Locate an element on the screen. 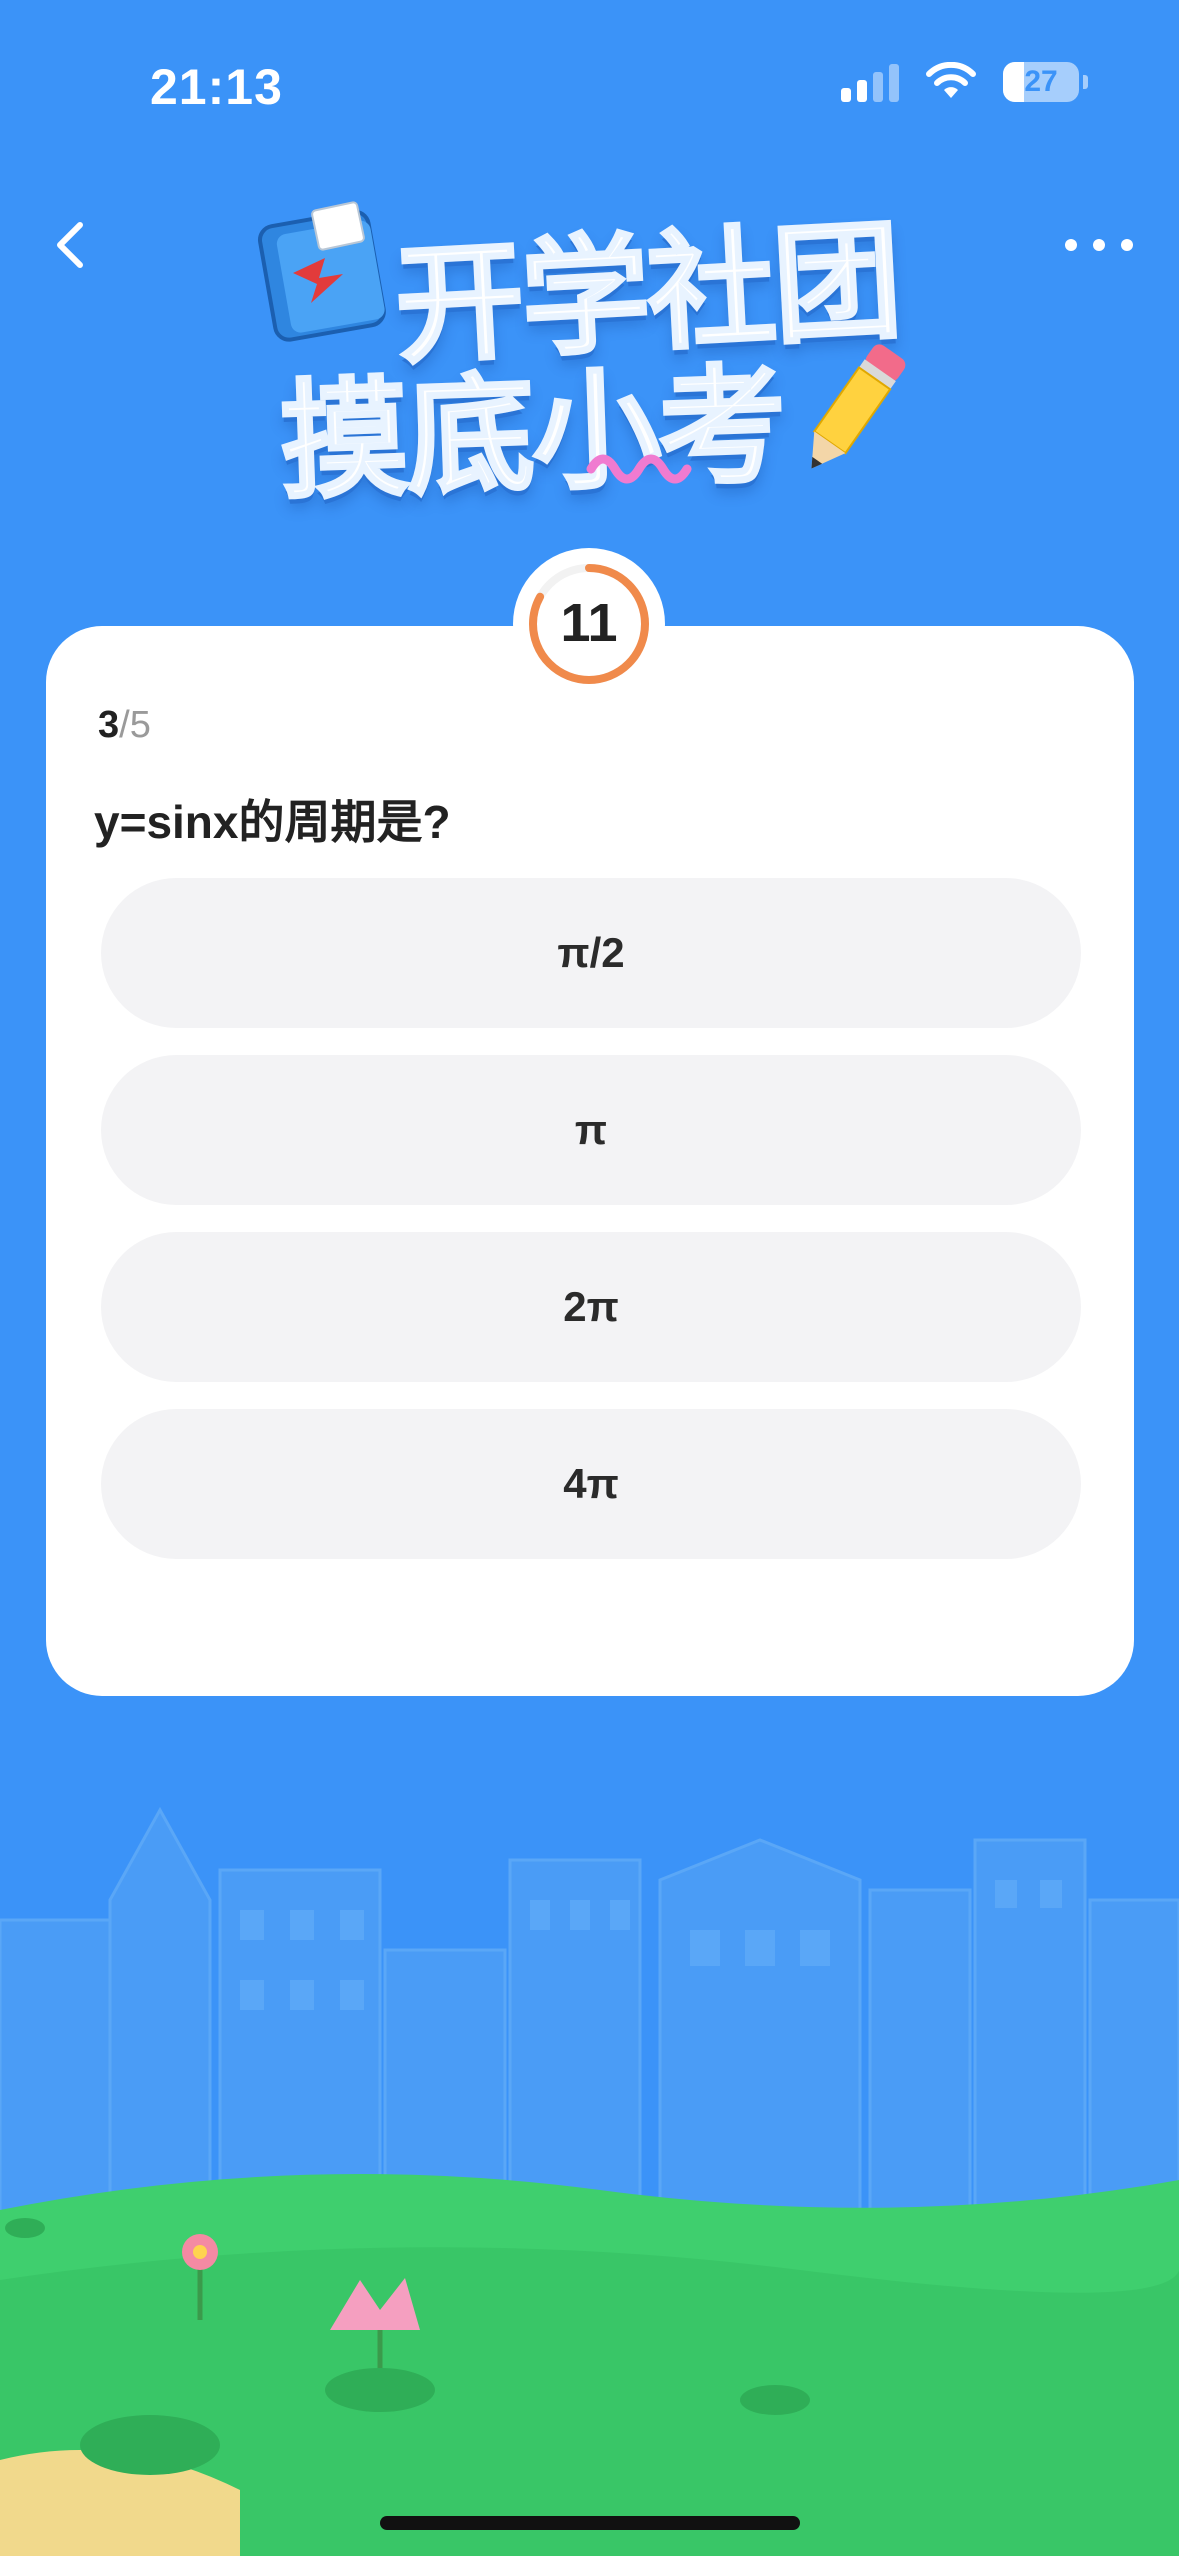  countdown-timer: 11 is located at coordinates (589, 624).